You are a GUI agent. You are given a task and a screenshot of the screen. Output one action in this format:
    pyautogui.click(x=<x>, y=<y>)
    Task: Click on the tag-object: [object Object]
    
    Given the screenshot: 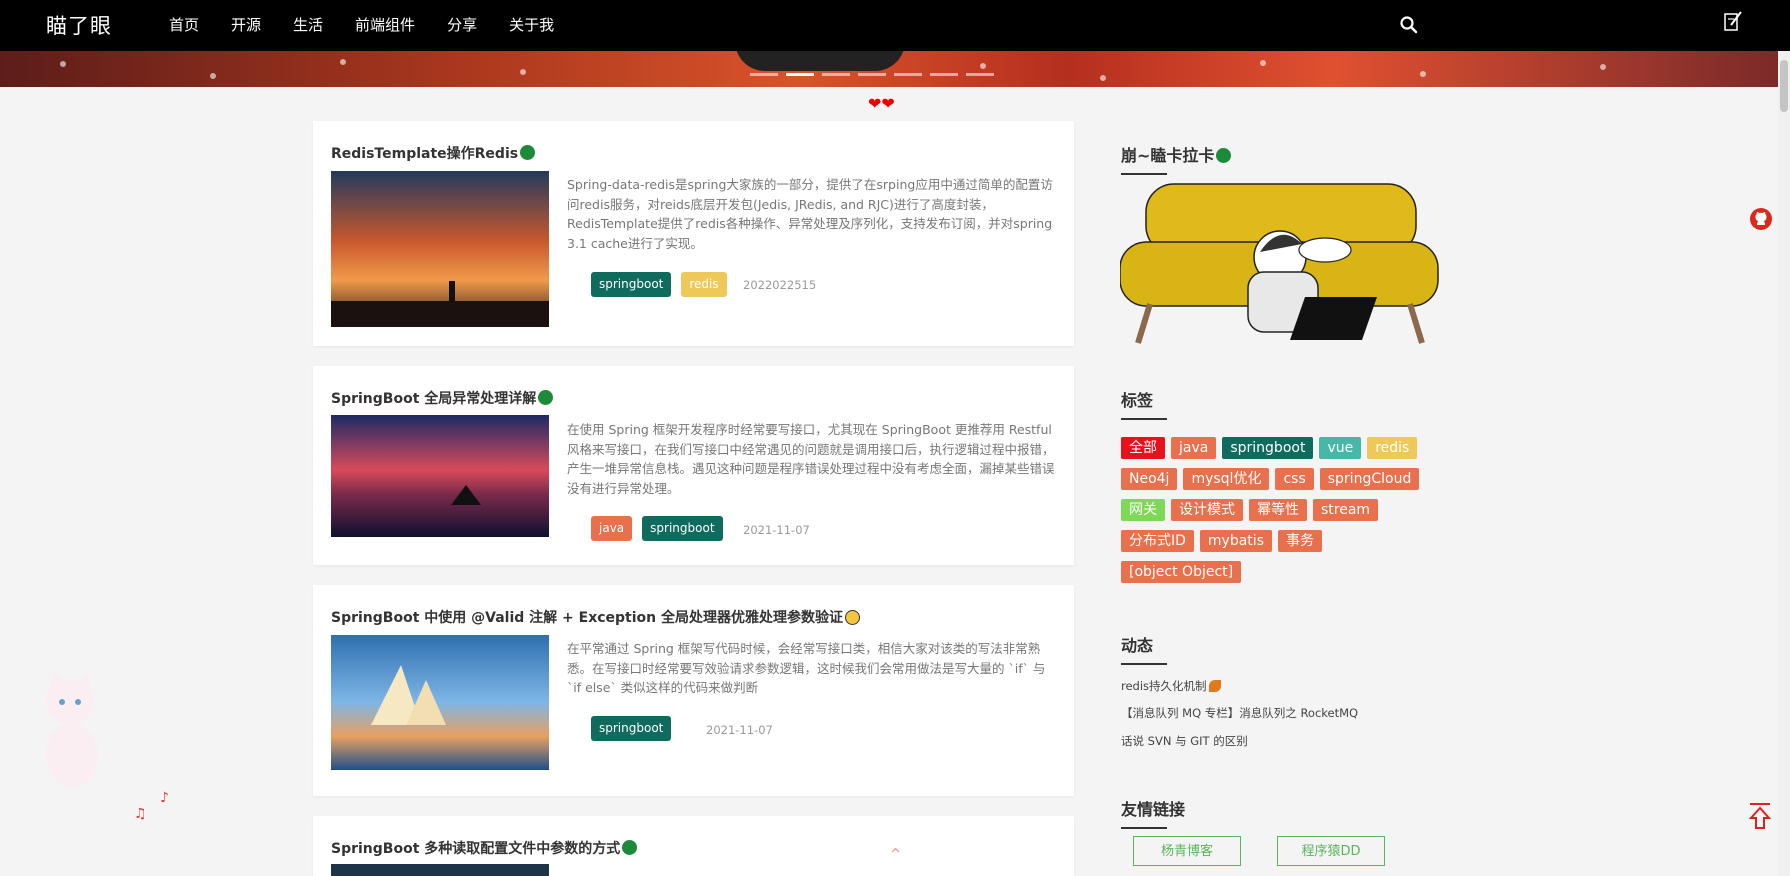 What is the action you would take?
    pyautogui.click(x=1181, y=572)
    